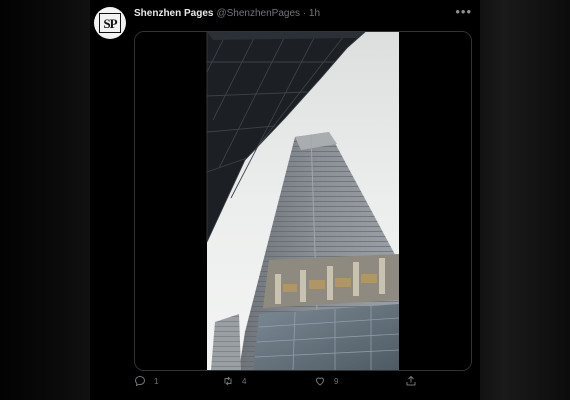  I want to click on share-icon, so click(411, 381).